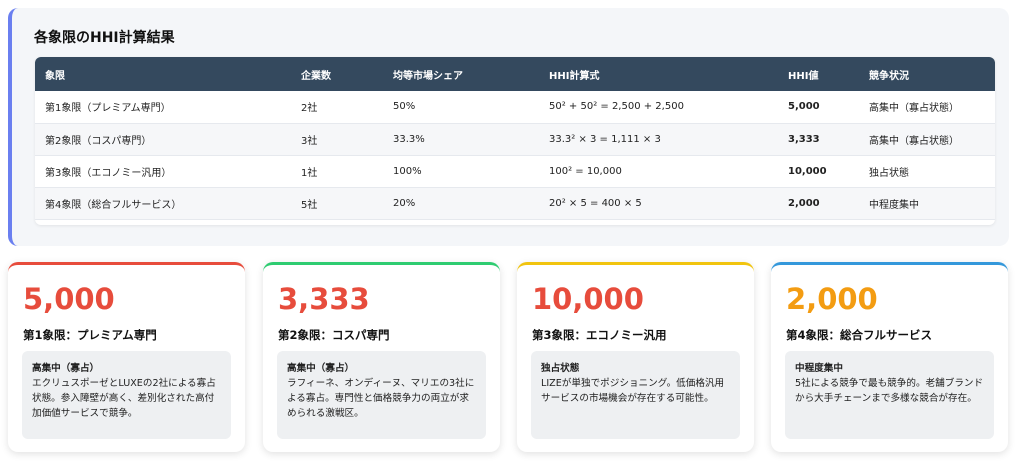 Image resolution: width=1024 pixels, height=466 pixels. What do you see at coordinates (804, 139) in the screenshot?
I see `cell-hhi-value: 3,333` at bounding box center [804, 139].